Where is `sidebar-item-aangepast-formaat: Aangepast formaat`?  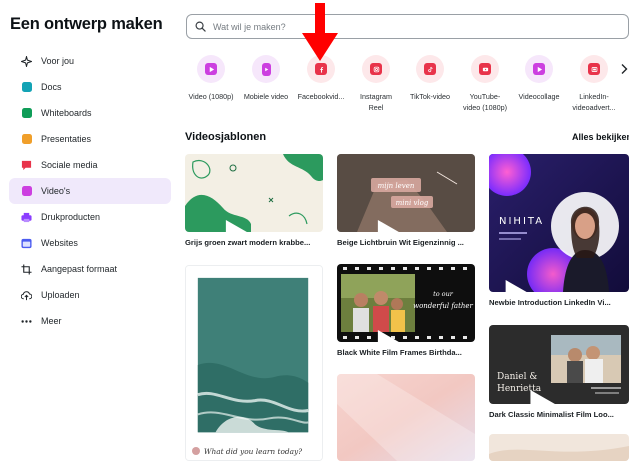
sidebar-item-aangepast-formaat: Aangepast formaat is located at coordinates (90, 269).